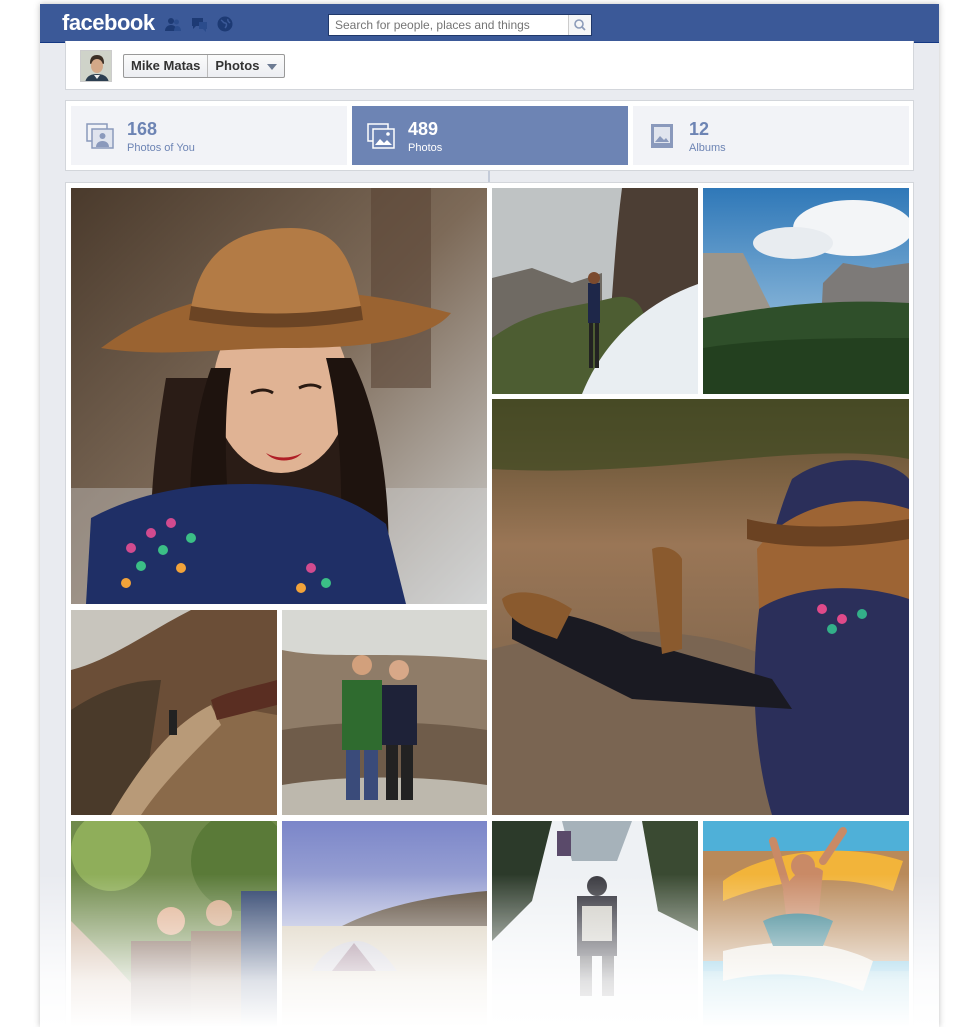 The width and height of the screenshot is (980, 1027). What do you see at coordinates (707, 148) in the screenshot?
I see `tab-label: Albums` at bounding box center [707, 148].